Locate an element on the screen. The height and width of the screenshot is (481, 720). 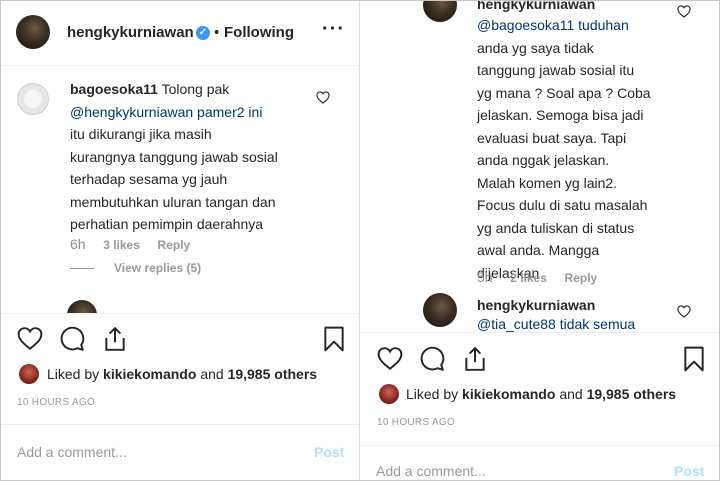
reply-line: Focus dulu di satu masalah is located at coordinates (562, 205).